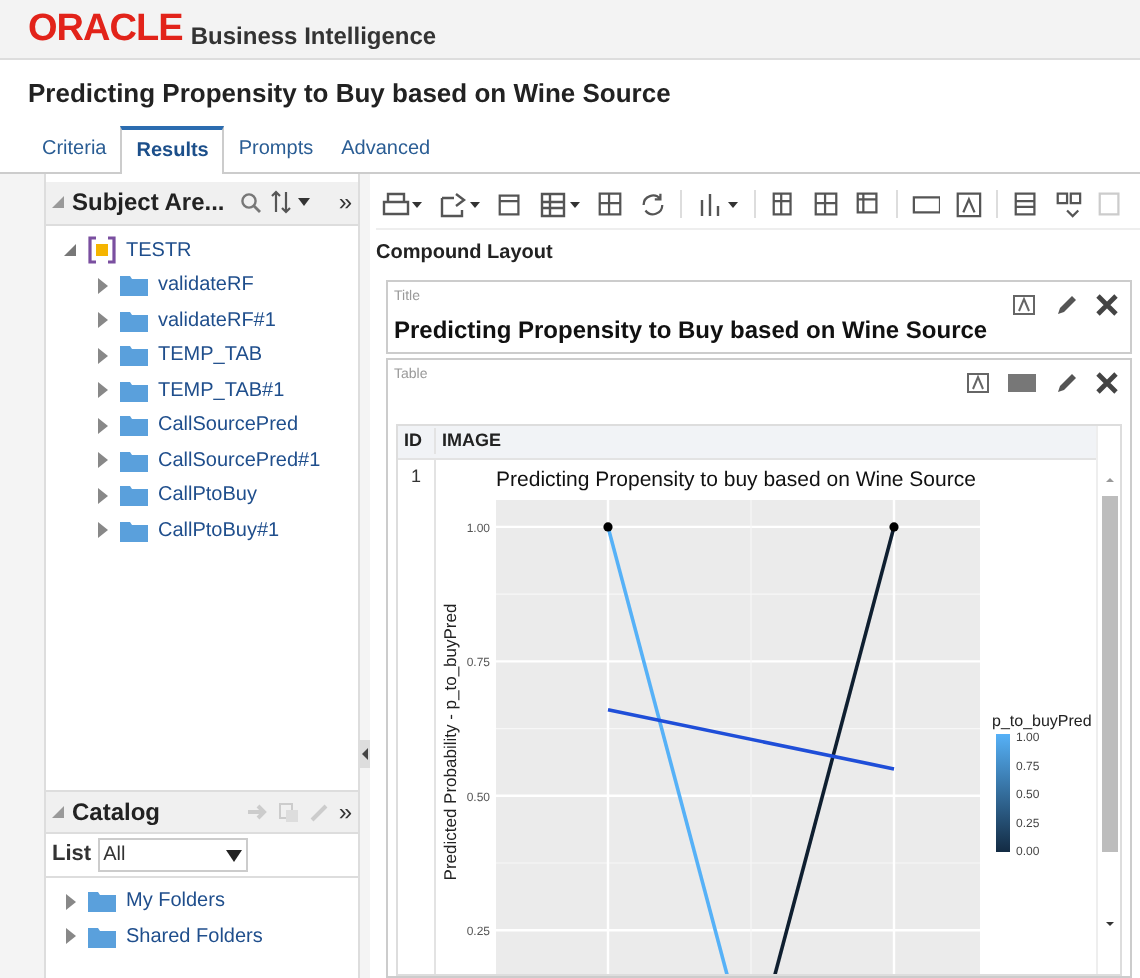 This screenshot has width=1140, height=978. What do you see at coordinates (402, 204) in the screenshot?
I see `printer-icon` at bounding box center [402, 204].